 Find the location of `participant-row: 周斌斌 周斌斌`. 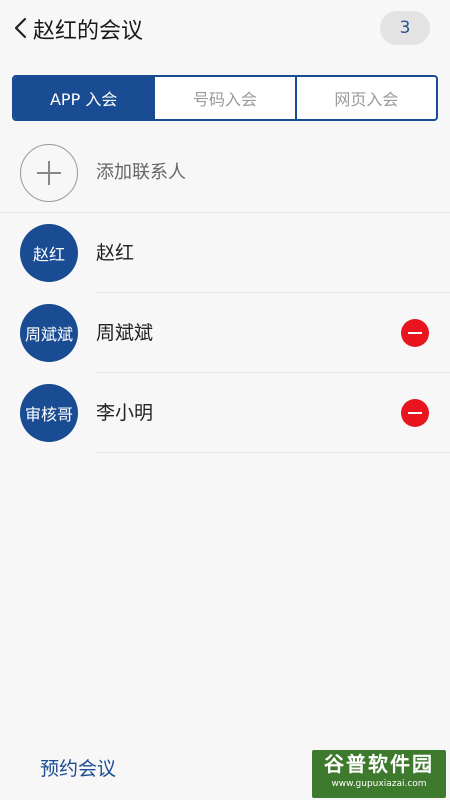

participant-row: 周斌斌 周斌斌 is located at coordinates (225, 333).